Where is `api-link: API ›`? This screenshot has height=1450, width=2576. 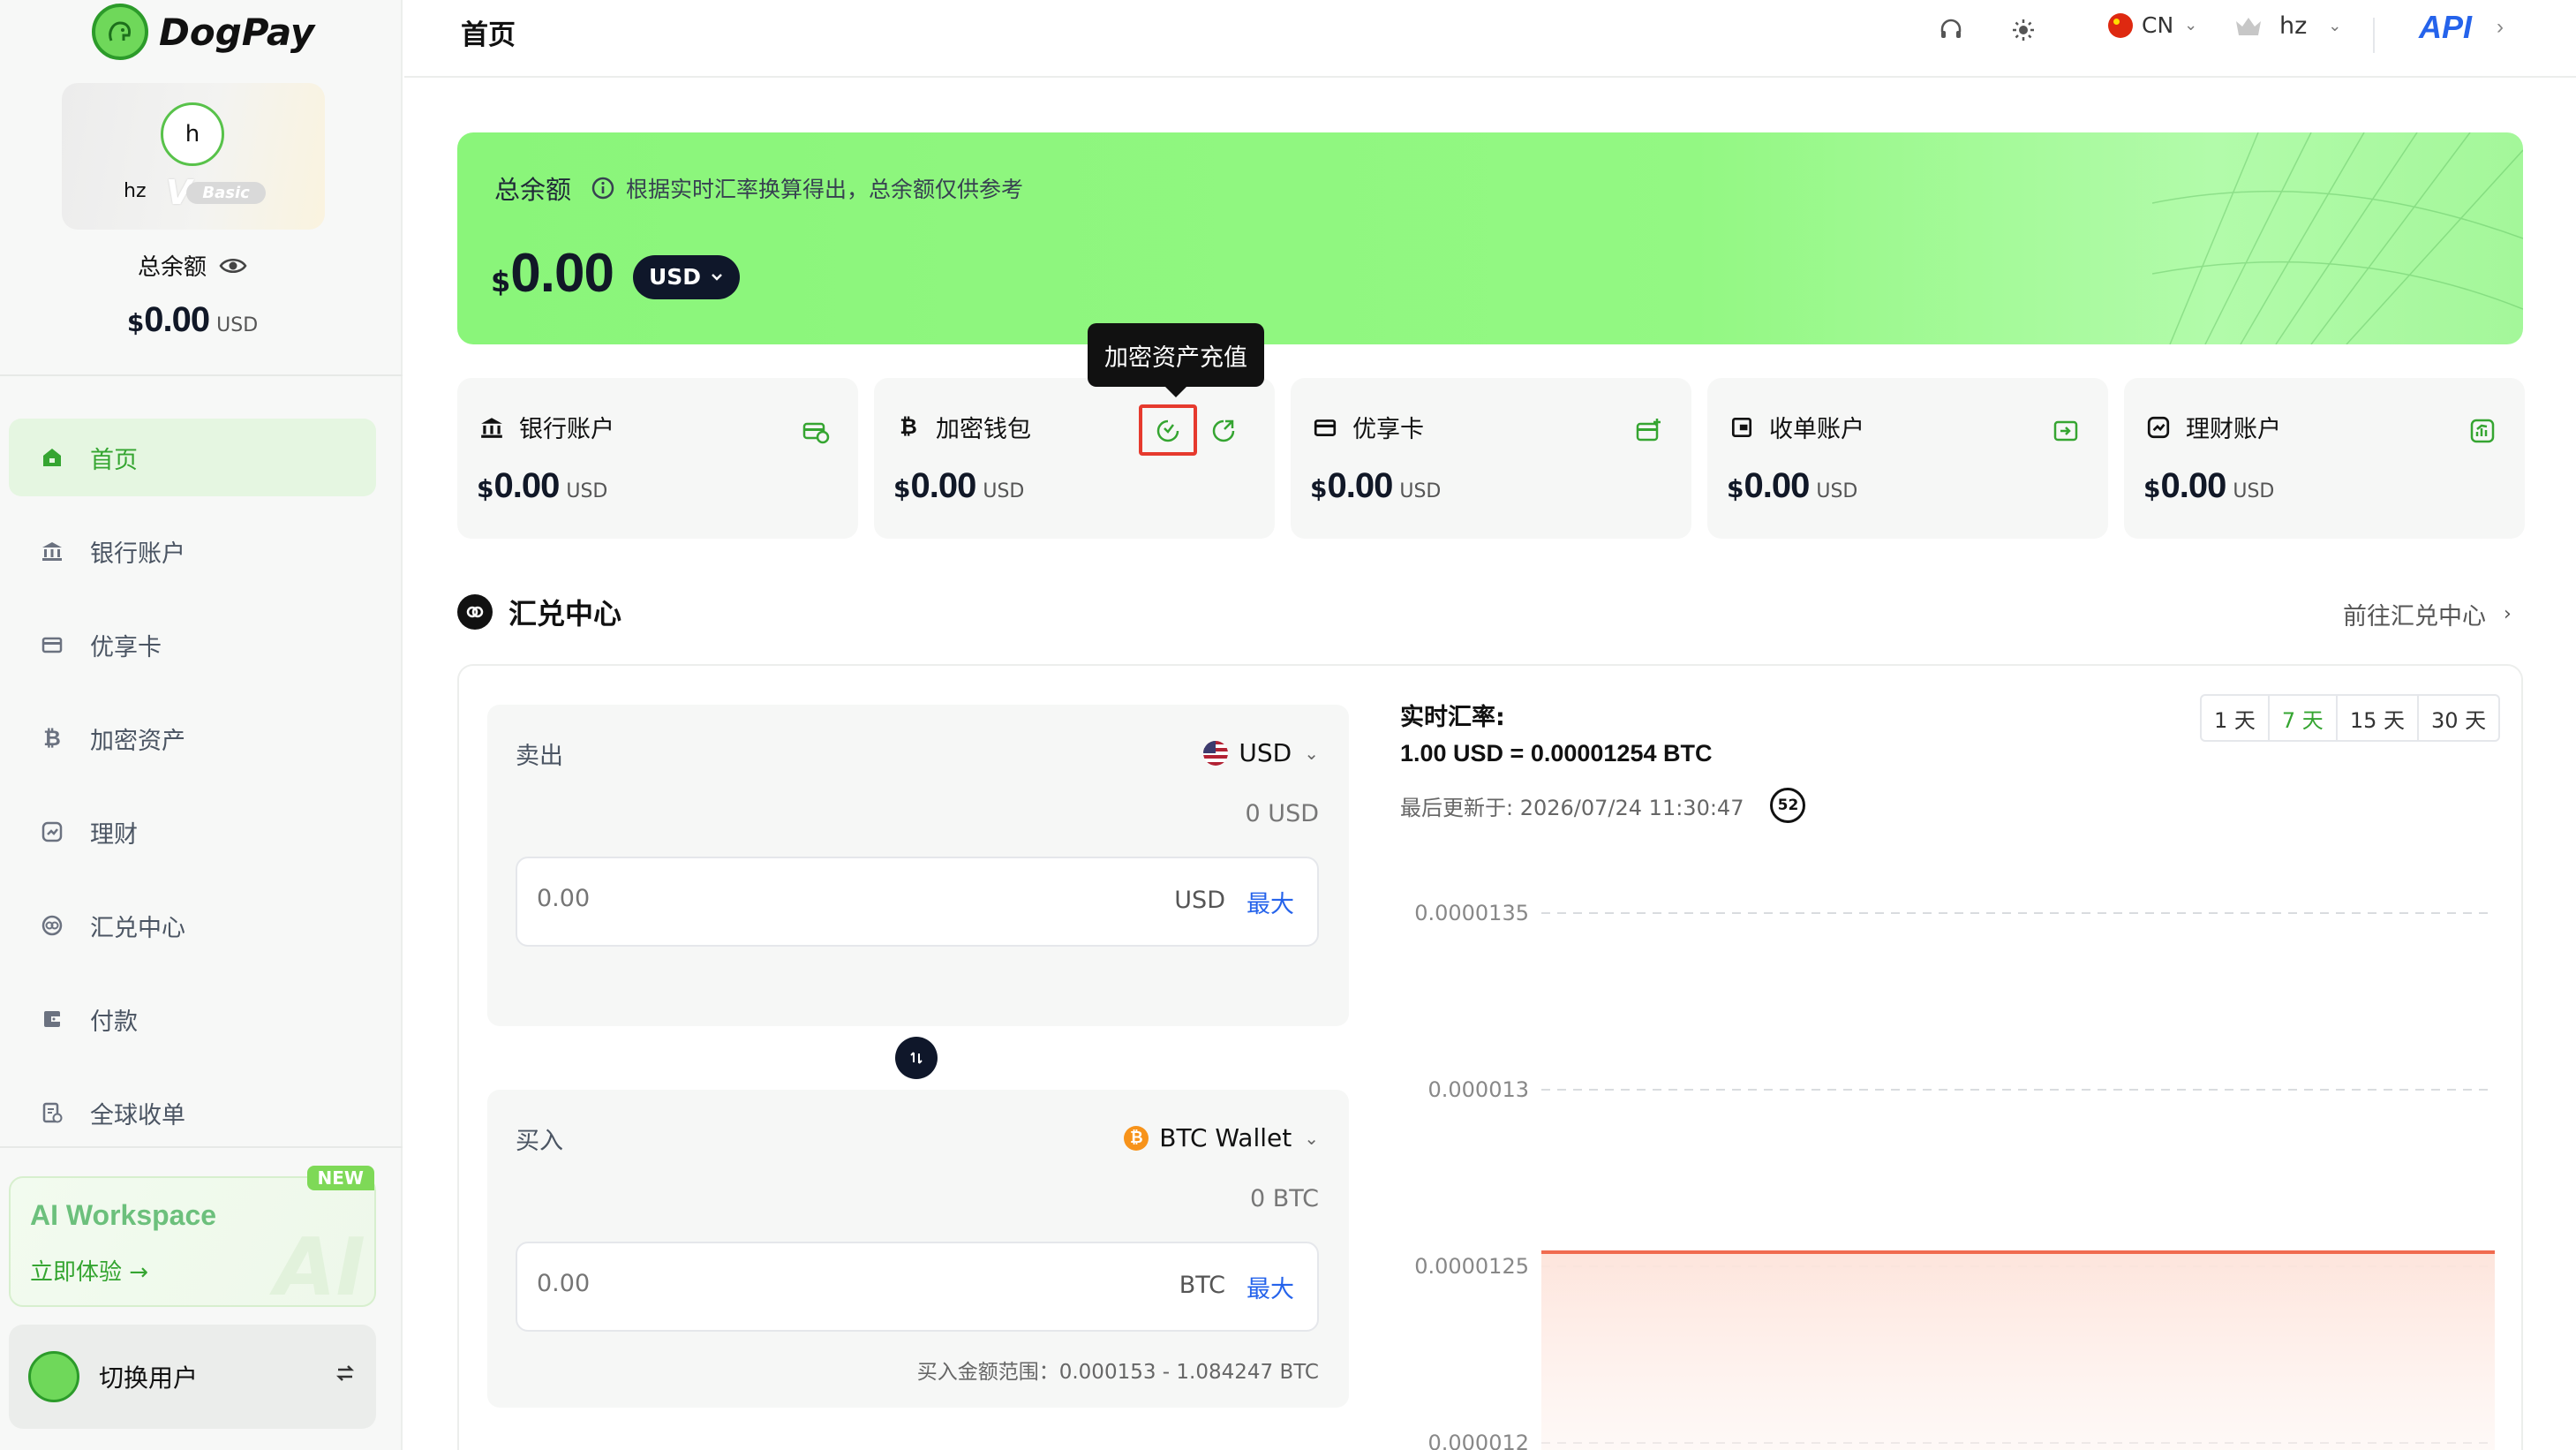 api-link: API › is located at coordinates (2462, 28).